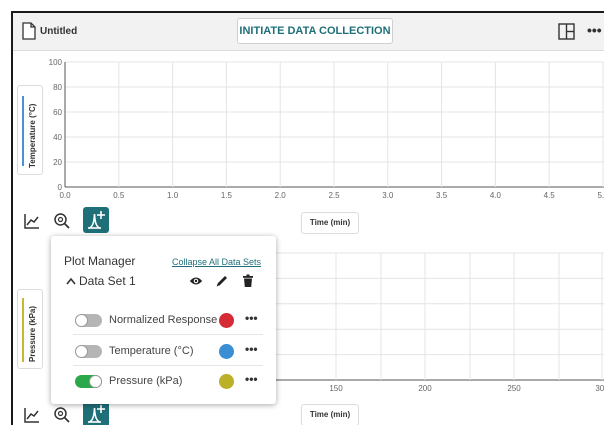 Image resolution: width=604 pixels, height=425 pixels. Describe the element at coordinates (71, 281) in the screenshot. I see `chevron-up-icon` at that location.